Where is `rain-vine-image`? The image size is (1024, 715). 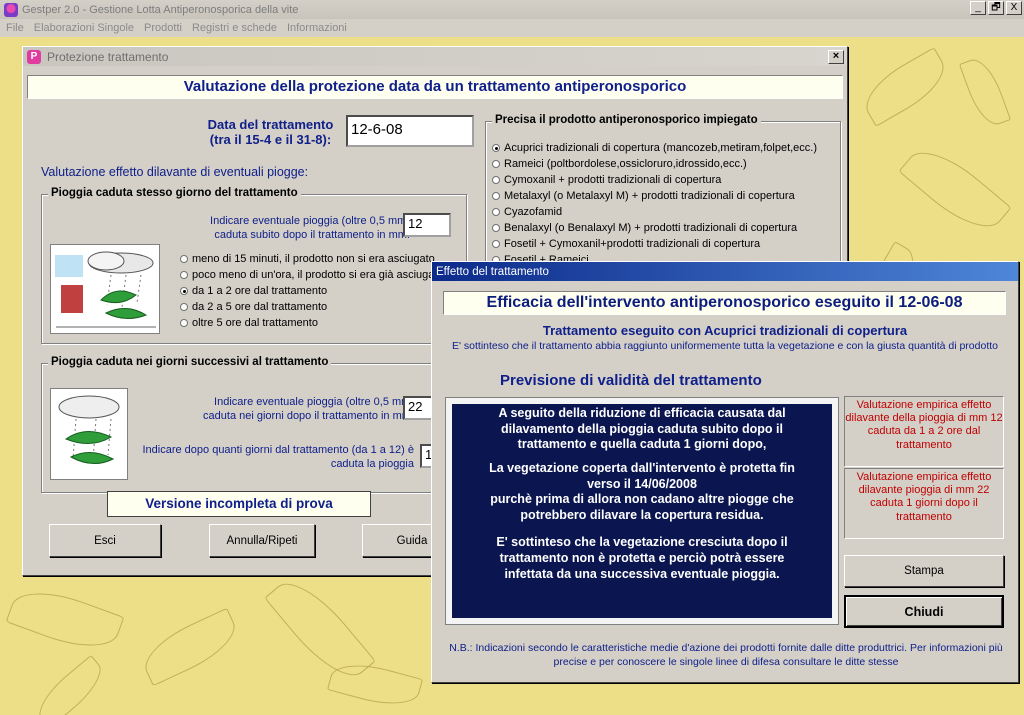
rain-vine-image is located at coordinates (105, 289).